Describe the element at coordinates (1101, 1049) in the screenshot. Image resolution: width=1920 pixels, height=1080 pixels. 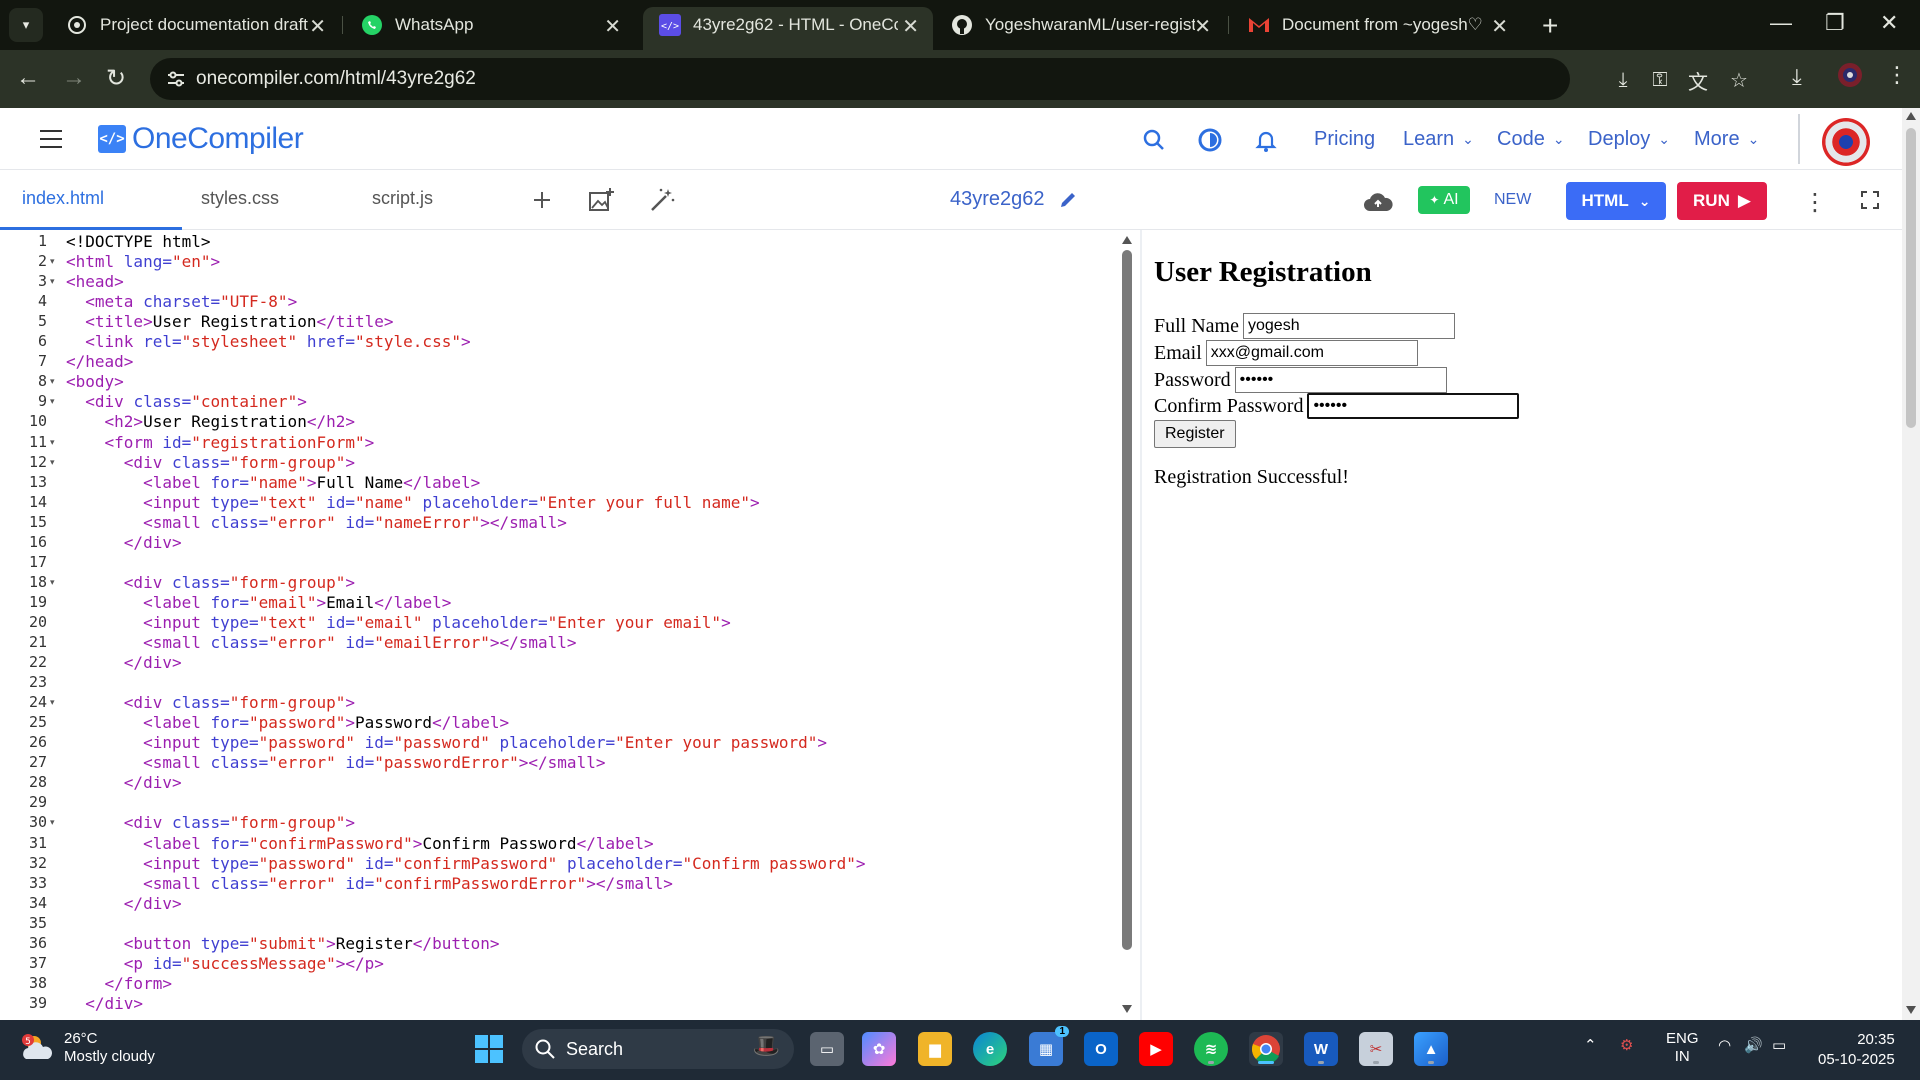
I see `outlook-icon: O` at that location.